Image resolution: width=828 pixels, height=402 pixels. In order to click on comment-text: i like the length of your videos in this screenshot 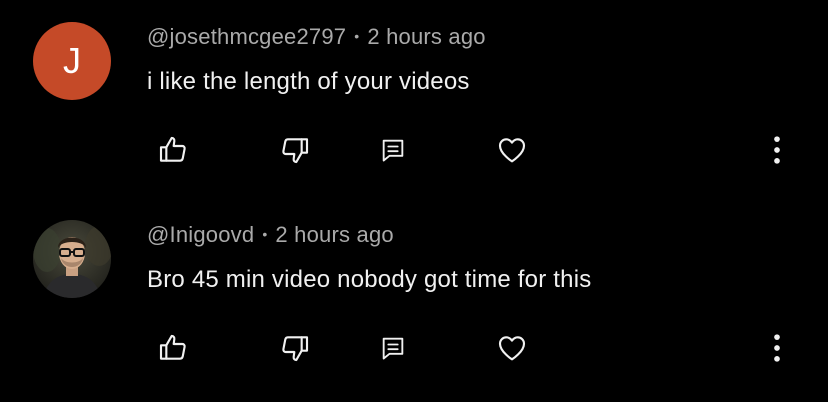, I will do `click(308, 81)`.